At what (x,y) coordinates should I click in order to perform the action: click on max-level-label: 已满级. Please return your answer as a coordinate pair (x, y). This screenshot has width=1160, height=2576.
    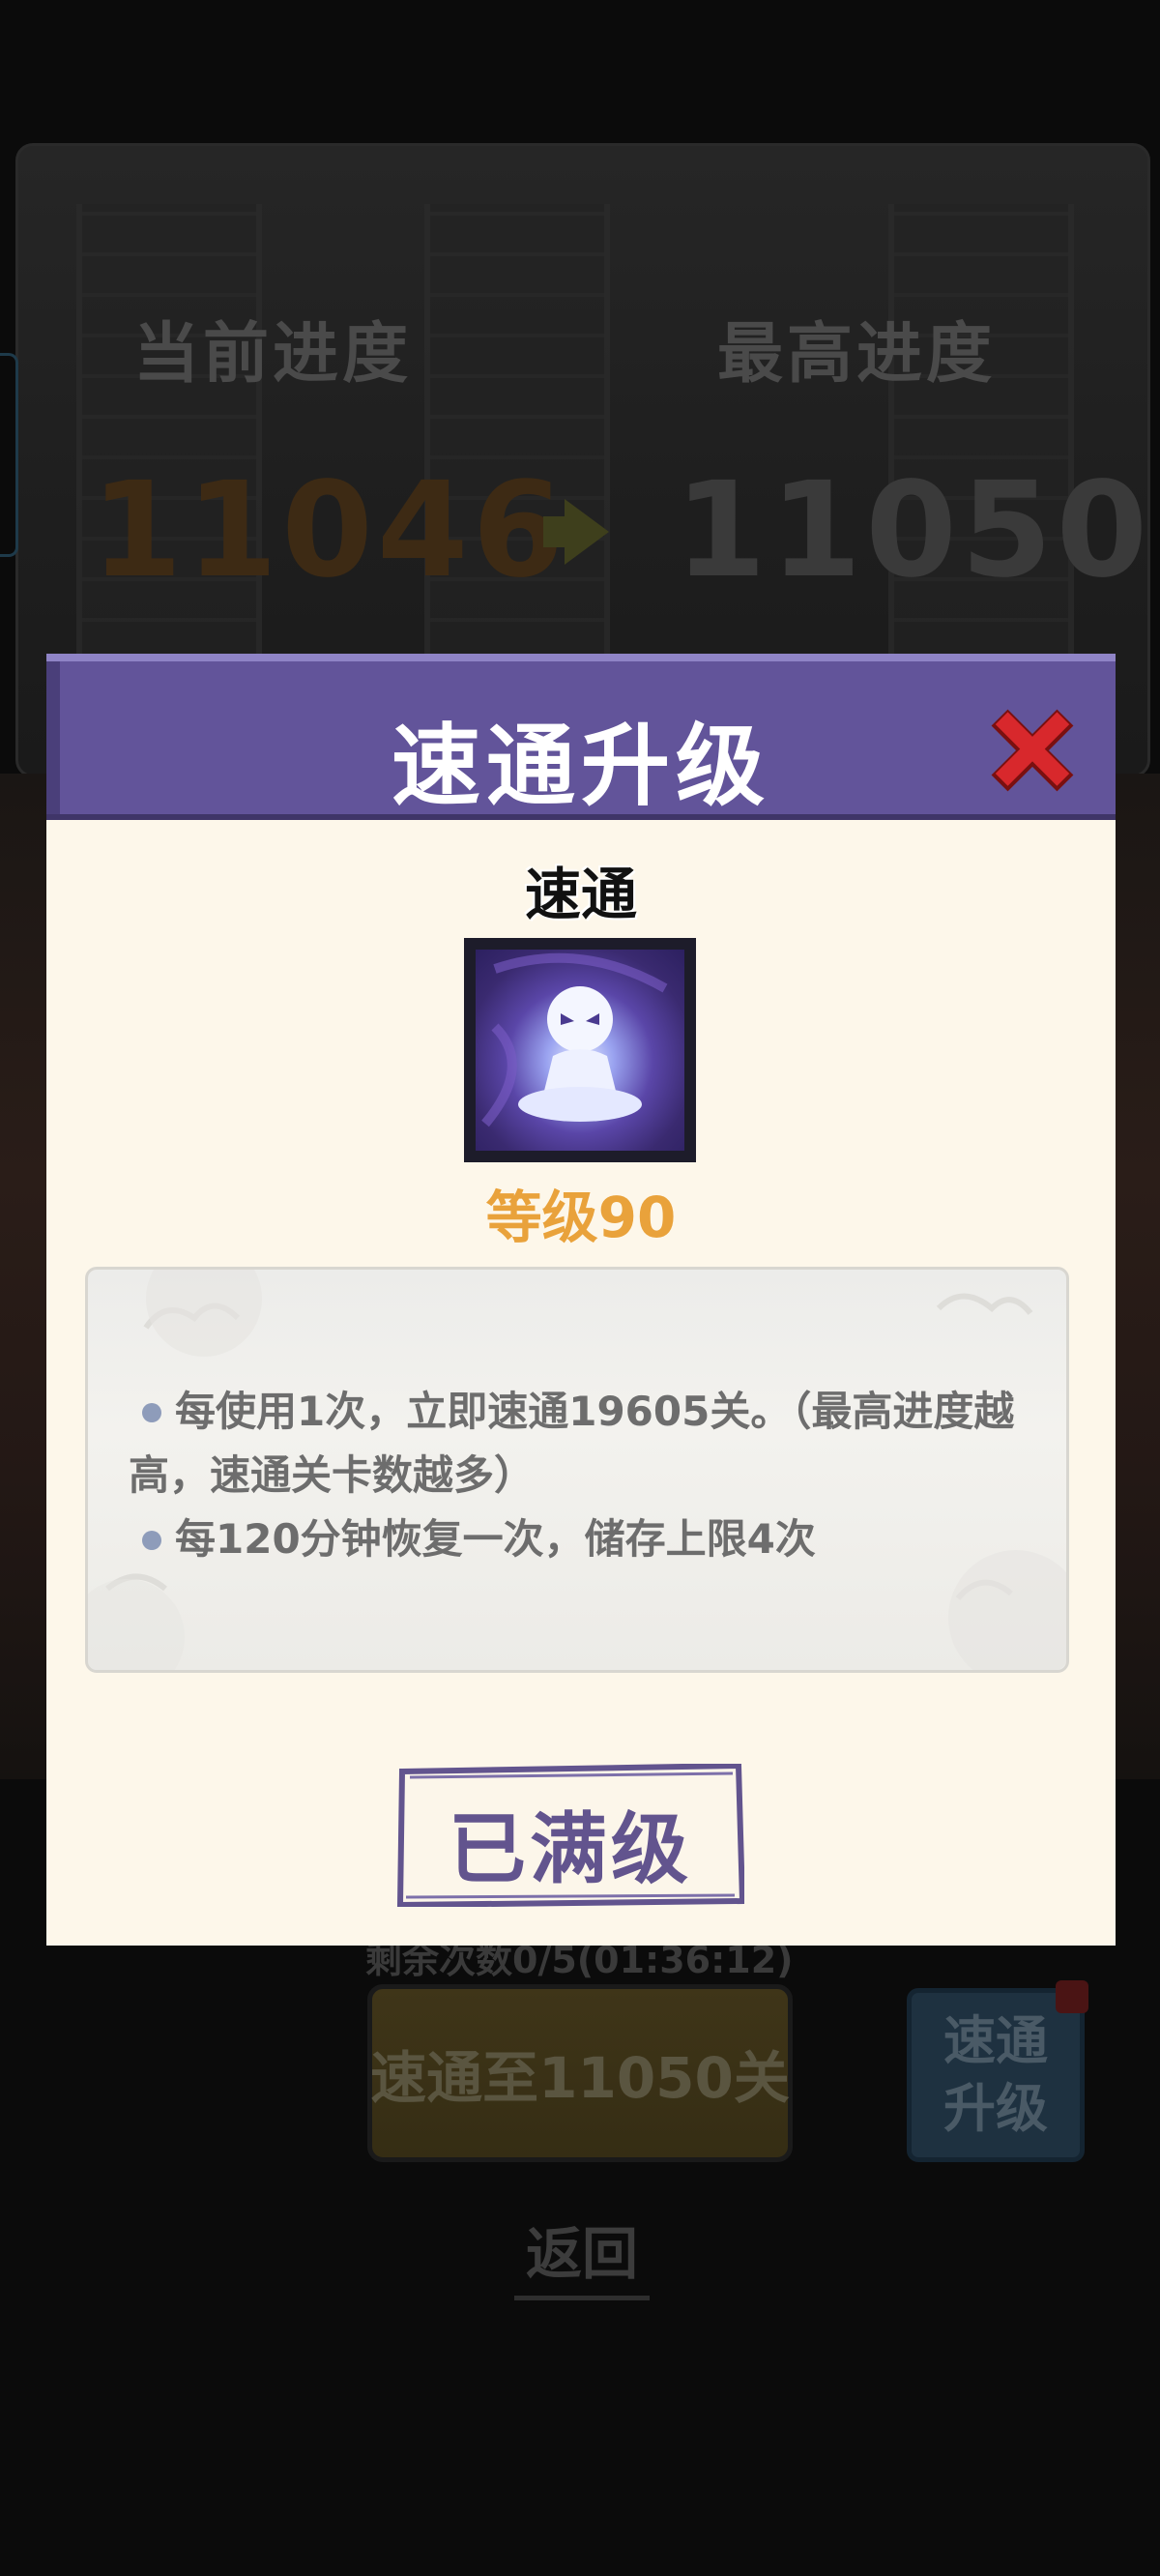
    Looking at the image, I should click on (570, 1849).